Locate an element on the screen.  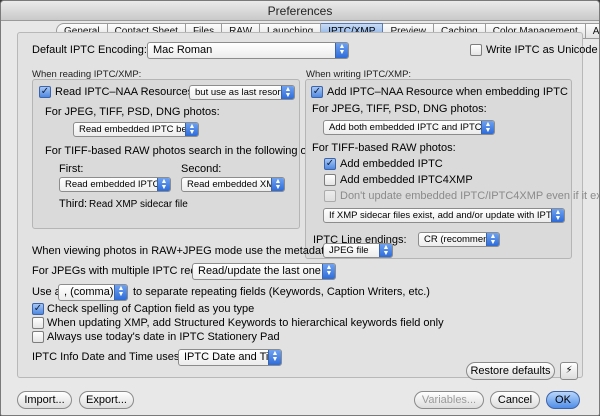
write-jpeg-label: For JPEG, TIFF, PSD, DNG photos: is located at coordinates (399, 109).